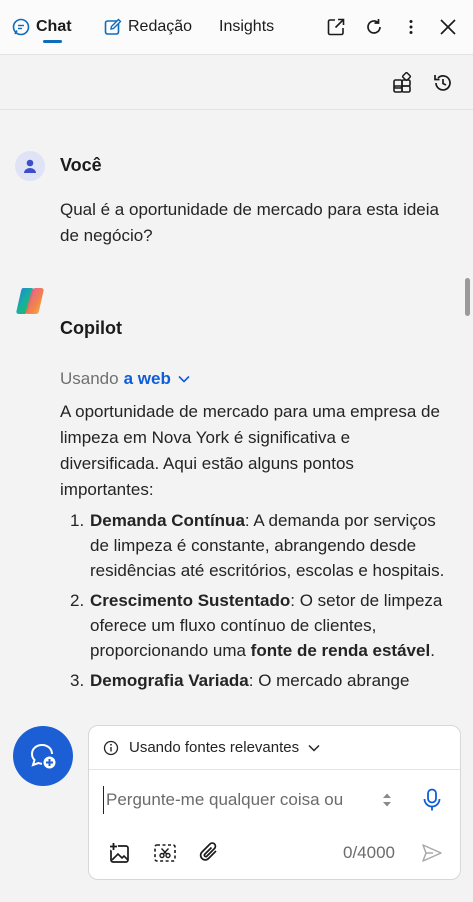  I want to click on screenshot-crop-icon, so click(165, 853).